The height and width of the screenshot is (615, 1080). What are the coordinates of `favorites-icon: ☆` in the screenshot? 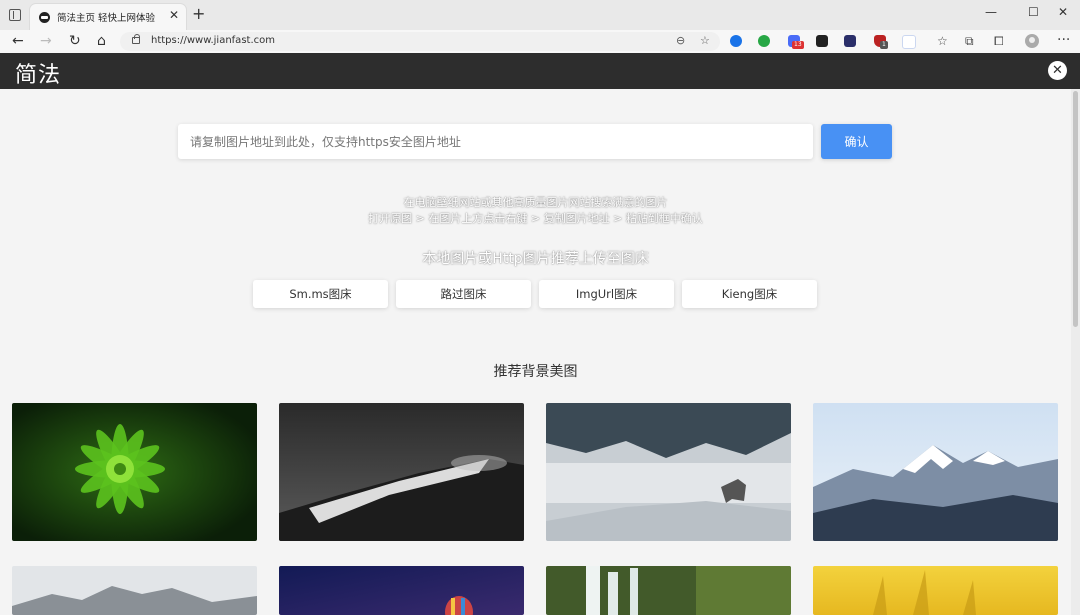 It's located at (942, 41).